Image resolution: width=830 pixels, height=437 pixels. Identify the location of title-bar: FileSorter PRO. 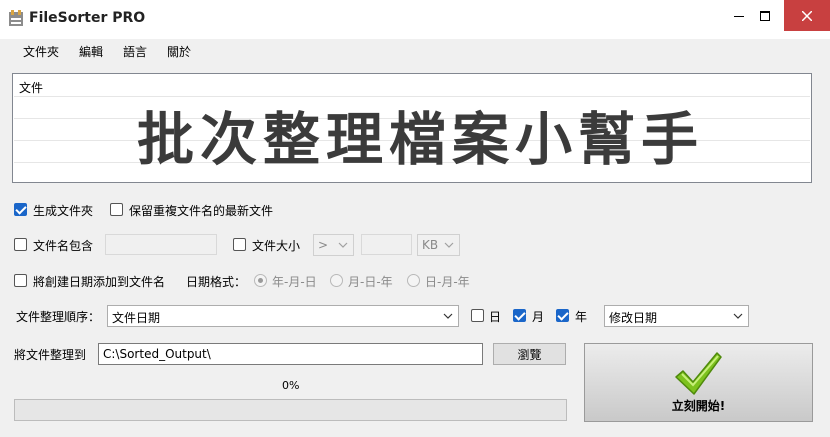
(415, 19).